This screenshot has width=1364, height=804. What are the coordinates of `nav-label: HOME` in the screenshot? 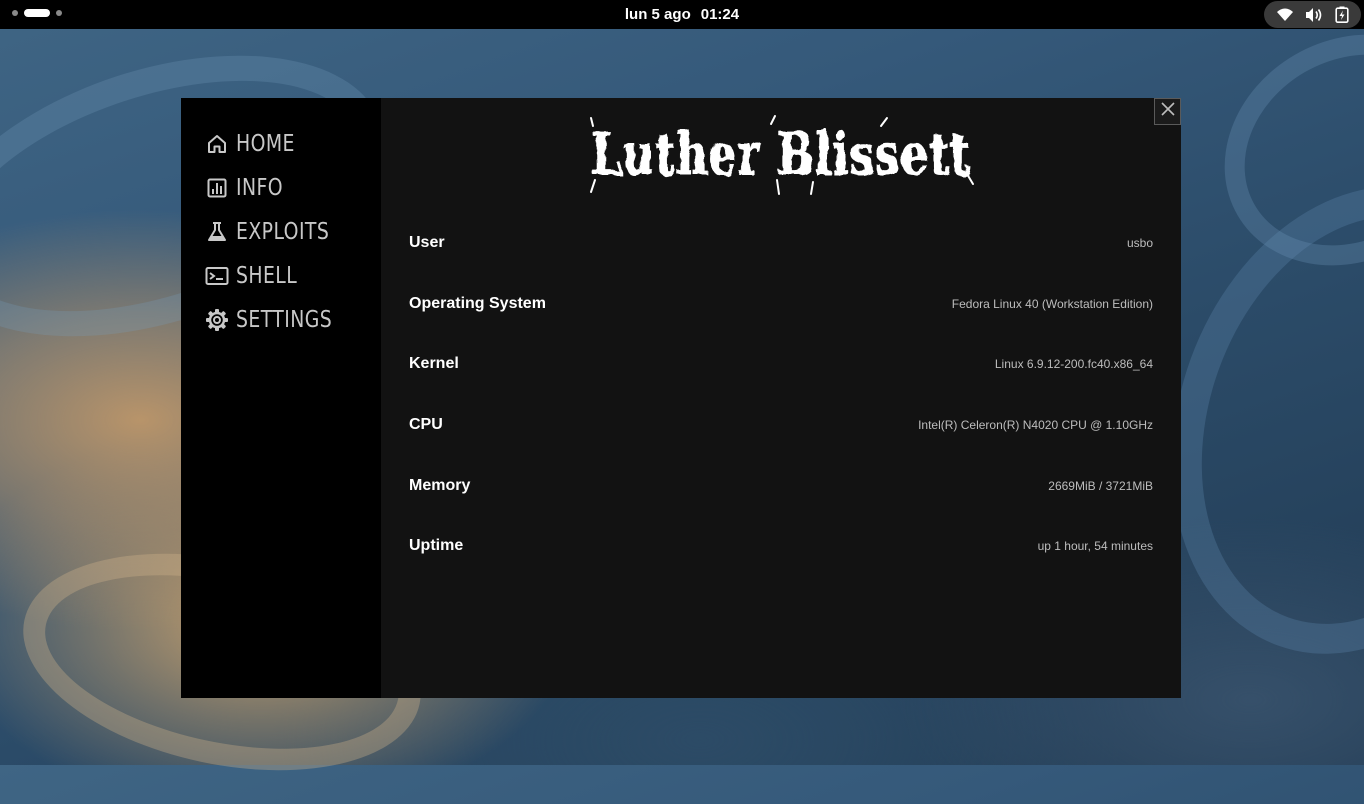 It's located at (265, 144).